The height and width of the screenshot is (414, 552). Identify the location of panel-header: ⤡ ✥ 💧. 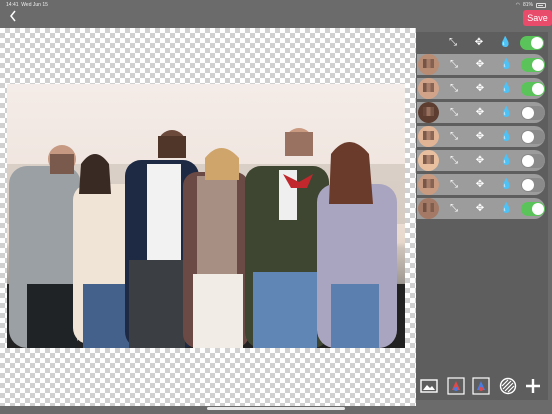
(482, 42).